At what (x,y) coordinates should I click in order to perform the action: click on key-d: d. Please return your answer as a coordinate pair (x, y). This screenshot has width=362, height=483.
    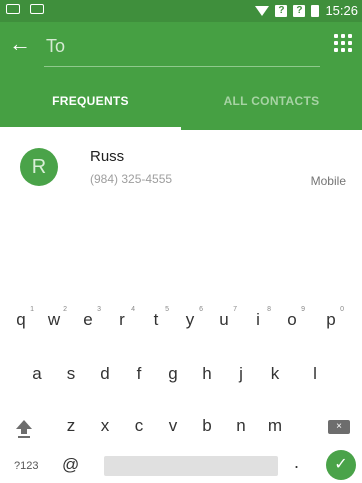
    Looking at the image, I should click on (105, 374).